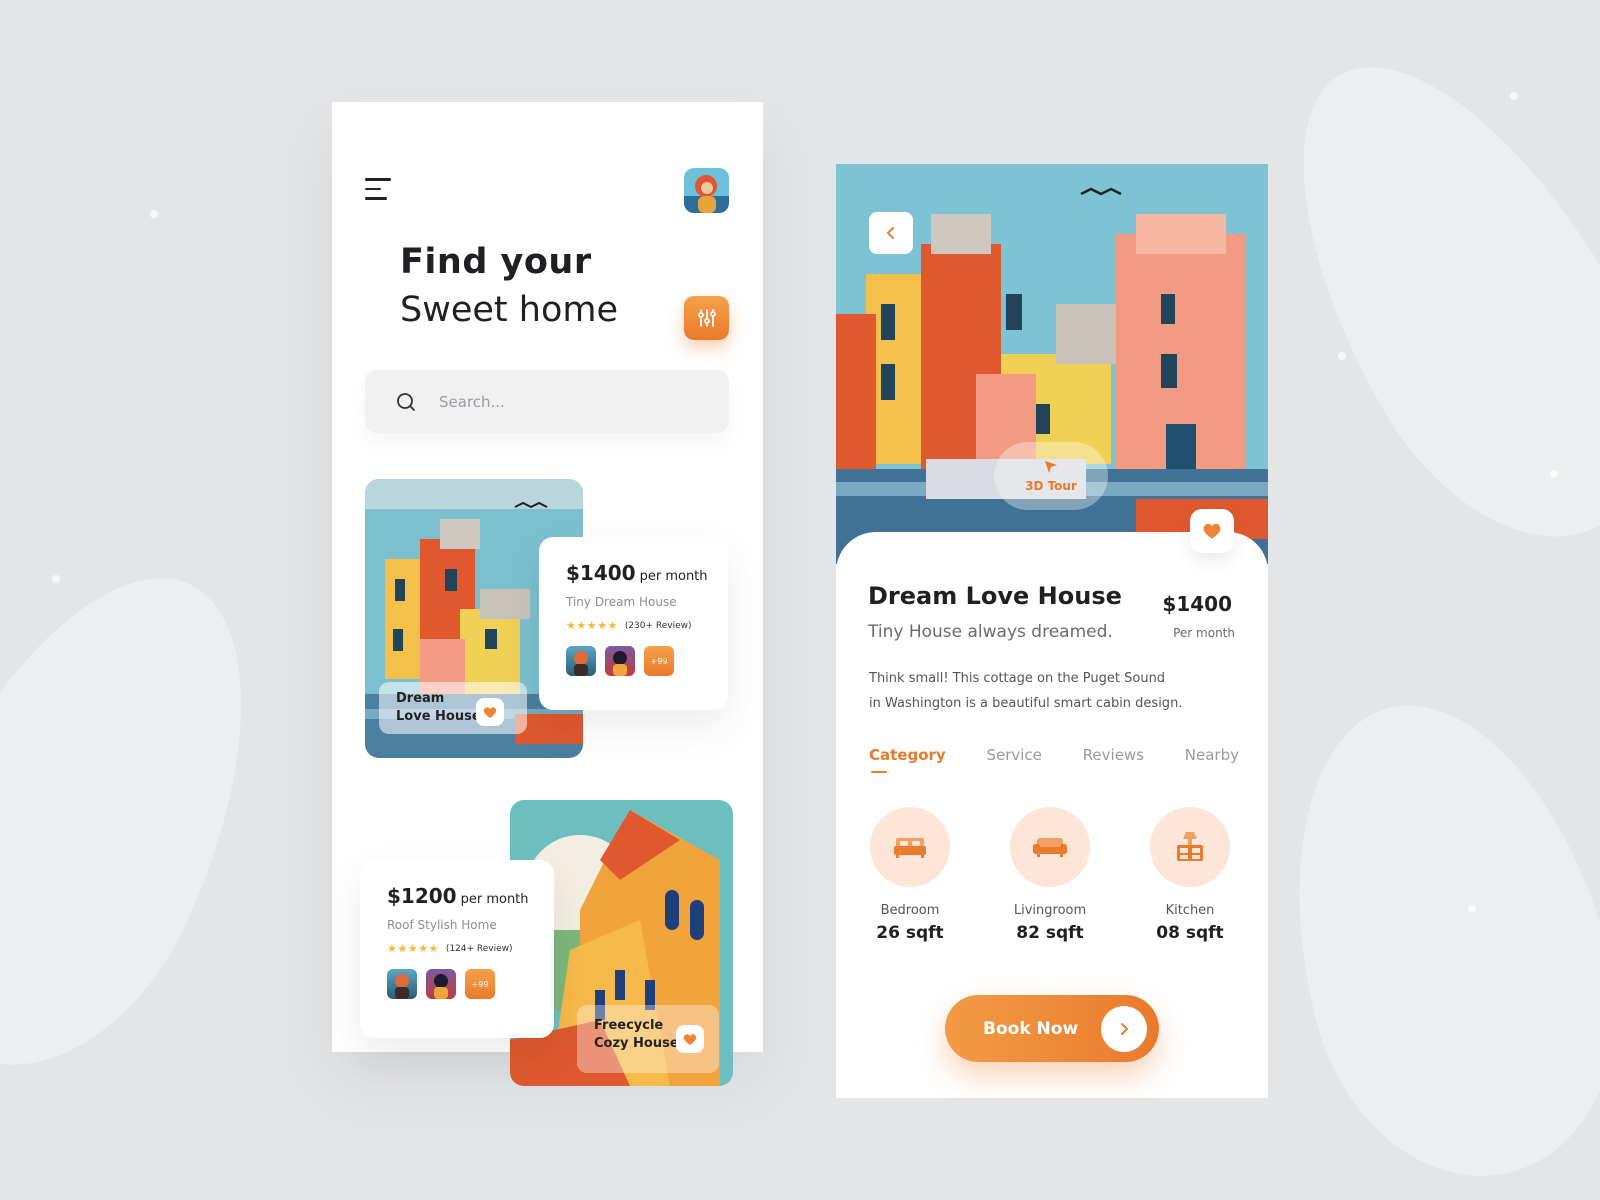  Describe the element at coordinates (1051, 476) in the screenshot. I see `3d-tour-button: 3D Tour` at that location.